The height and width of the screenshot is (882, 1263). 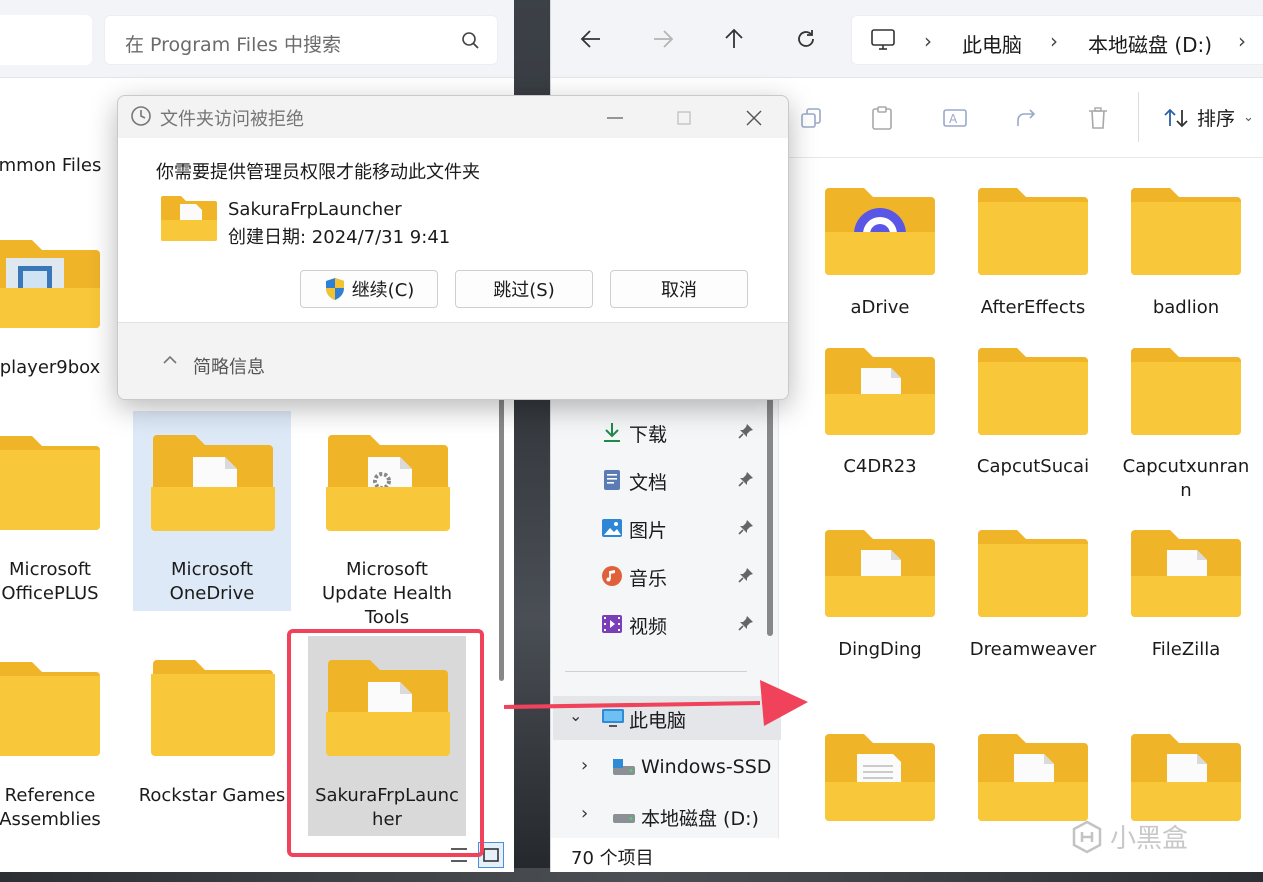 I want to click on paste-button, so click(x=882, y=118).